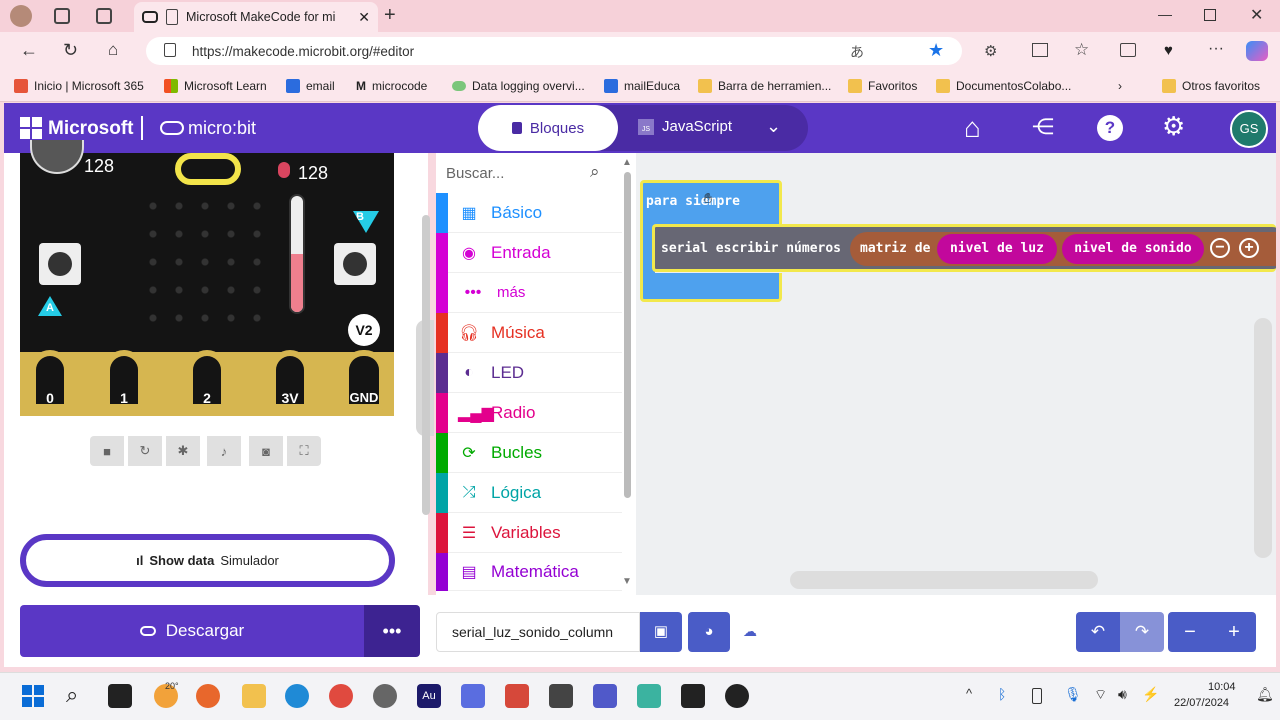 The width and height of the screenshot is (1280, 720). I want to click on button-b, so click(355, 264).